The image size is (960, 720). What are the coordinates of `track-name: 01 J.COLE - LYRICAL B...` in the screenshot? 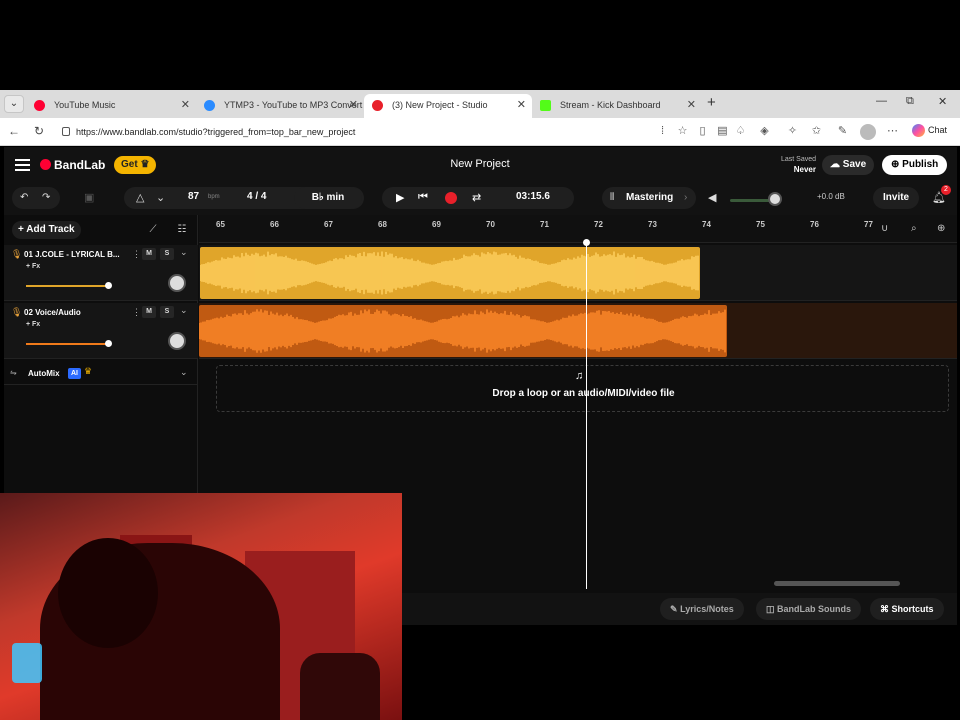 It's located at (74, 254).